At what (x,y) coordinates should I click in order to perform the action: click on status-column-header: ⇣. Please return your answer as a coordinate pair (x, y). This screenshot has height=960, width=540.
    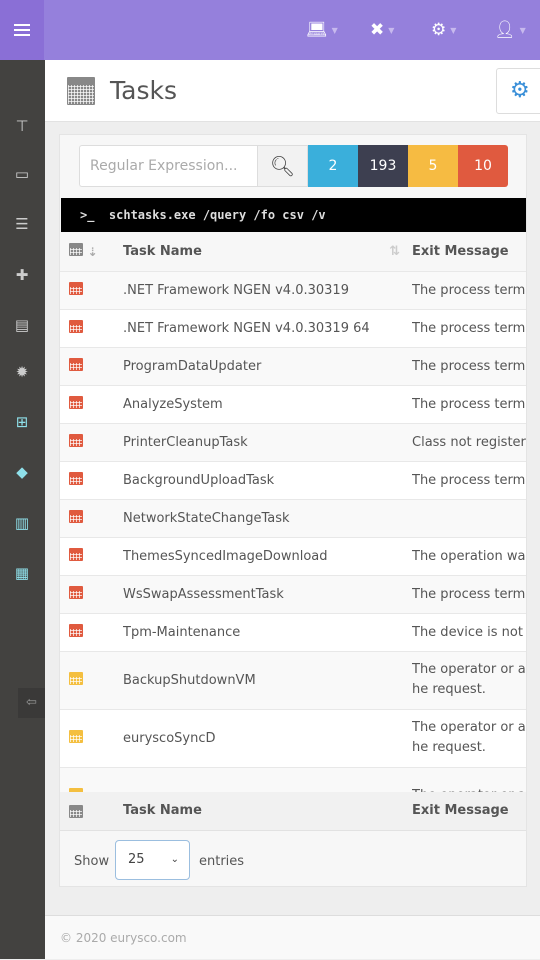
    Looking at the image, I should click on (91, 252).